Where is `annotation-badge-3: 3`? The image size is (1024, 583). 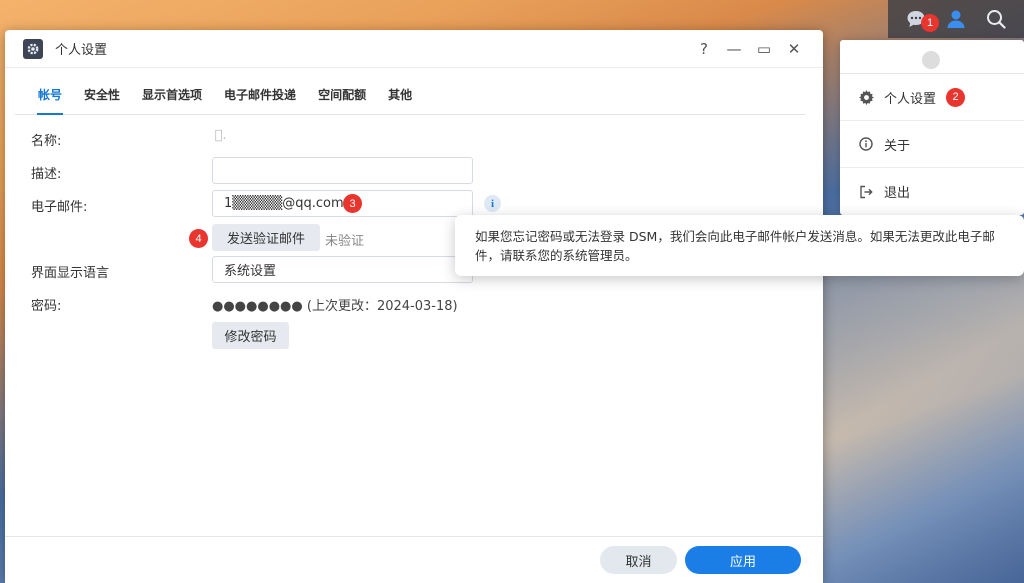 annotation-badge-3: 3 is located at coordinates (352, 203).